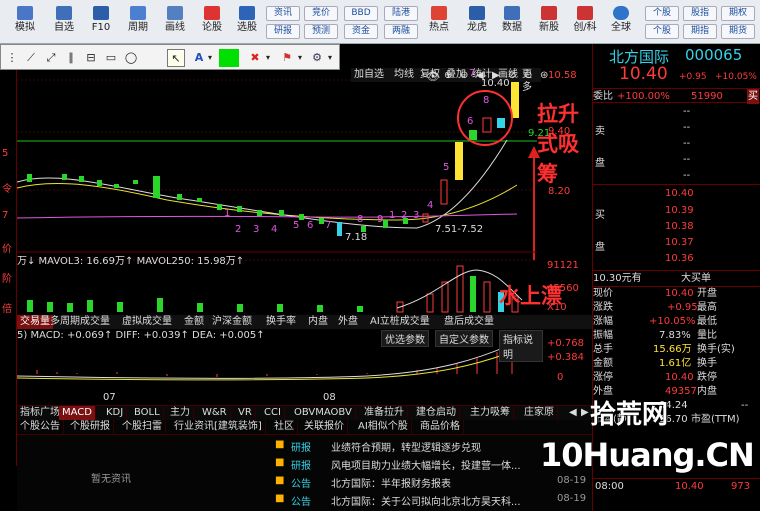 This screenshot has width=760, height=511. What do you see at coordinates (147, 322) in the screenshot?
I see `tab-virtual-volume: 虚拟成交量` at bounding box center [147, 322].